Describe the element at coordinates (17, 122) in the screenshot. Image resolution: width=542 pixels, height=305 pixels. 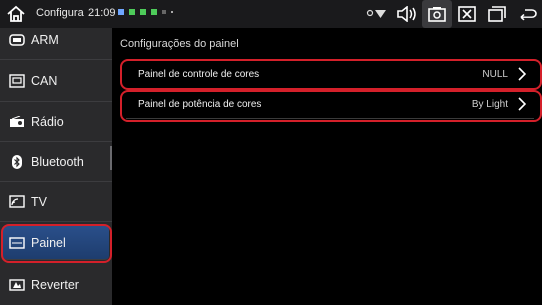
I see `radio-icon` at that location.